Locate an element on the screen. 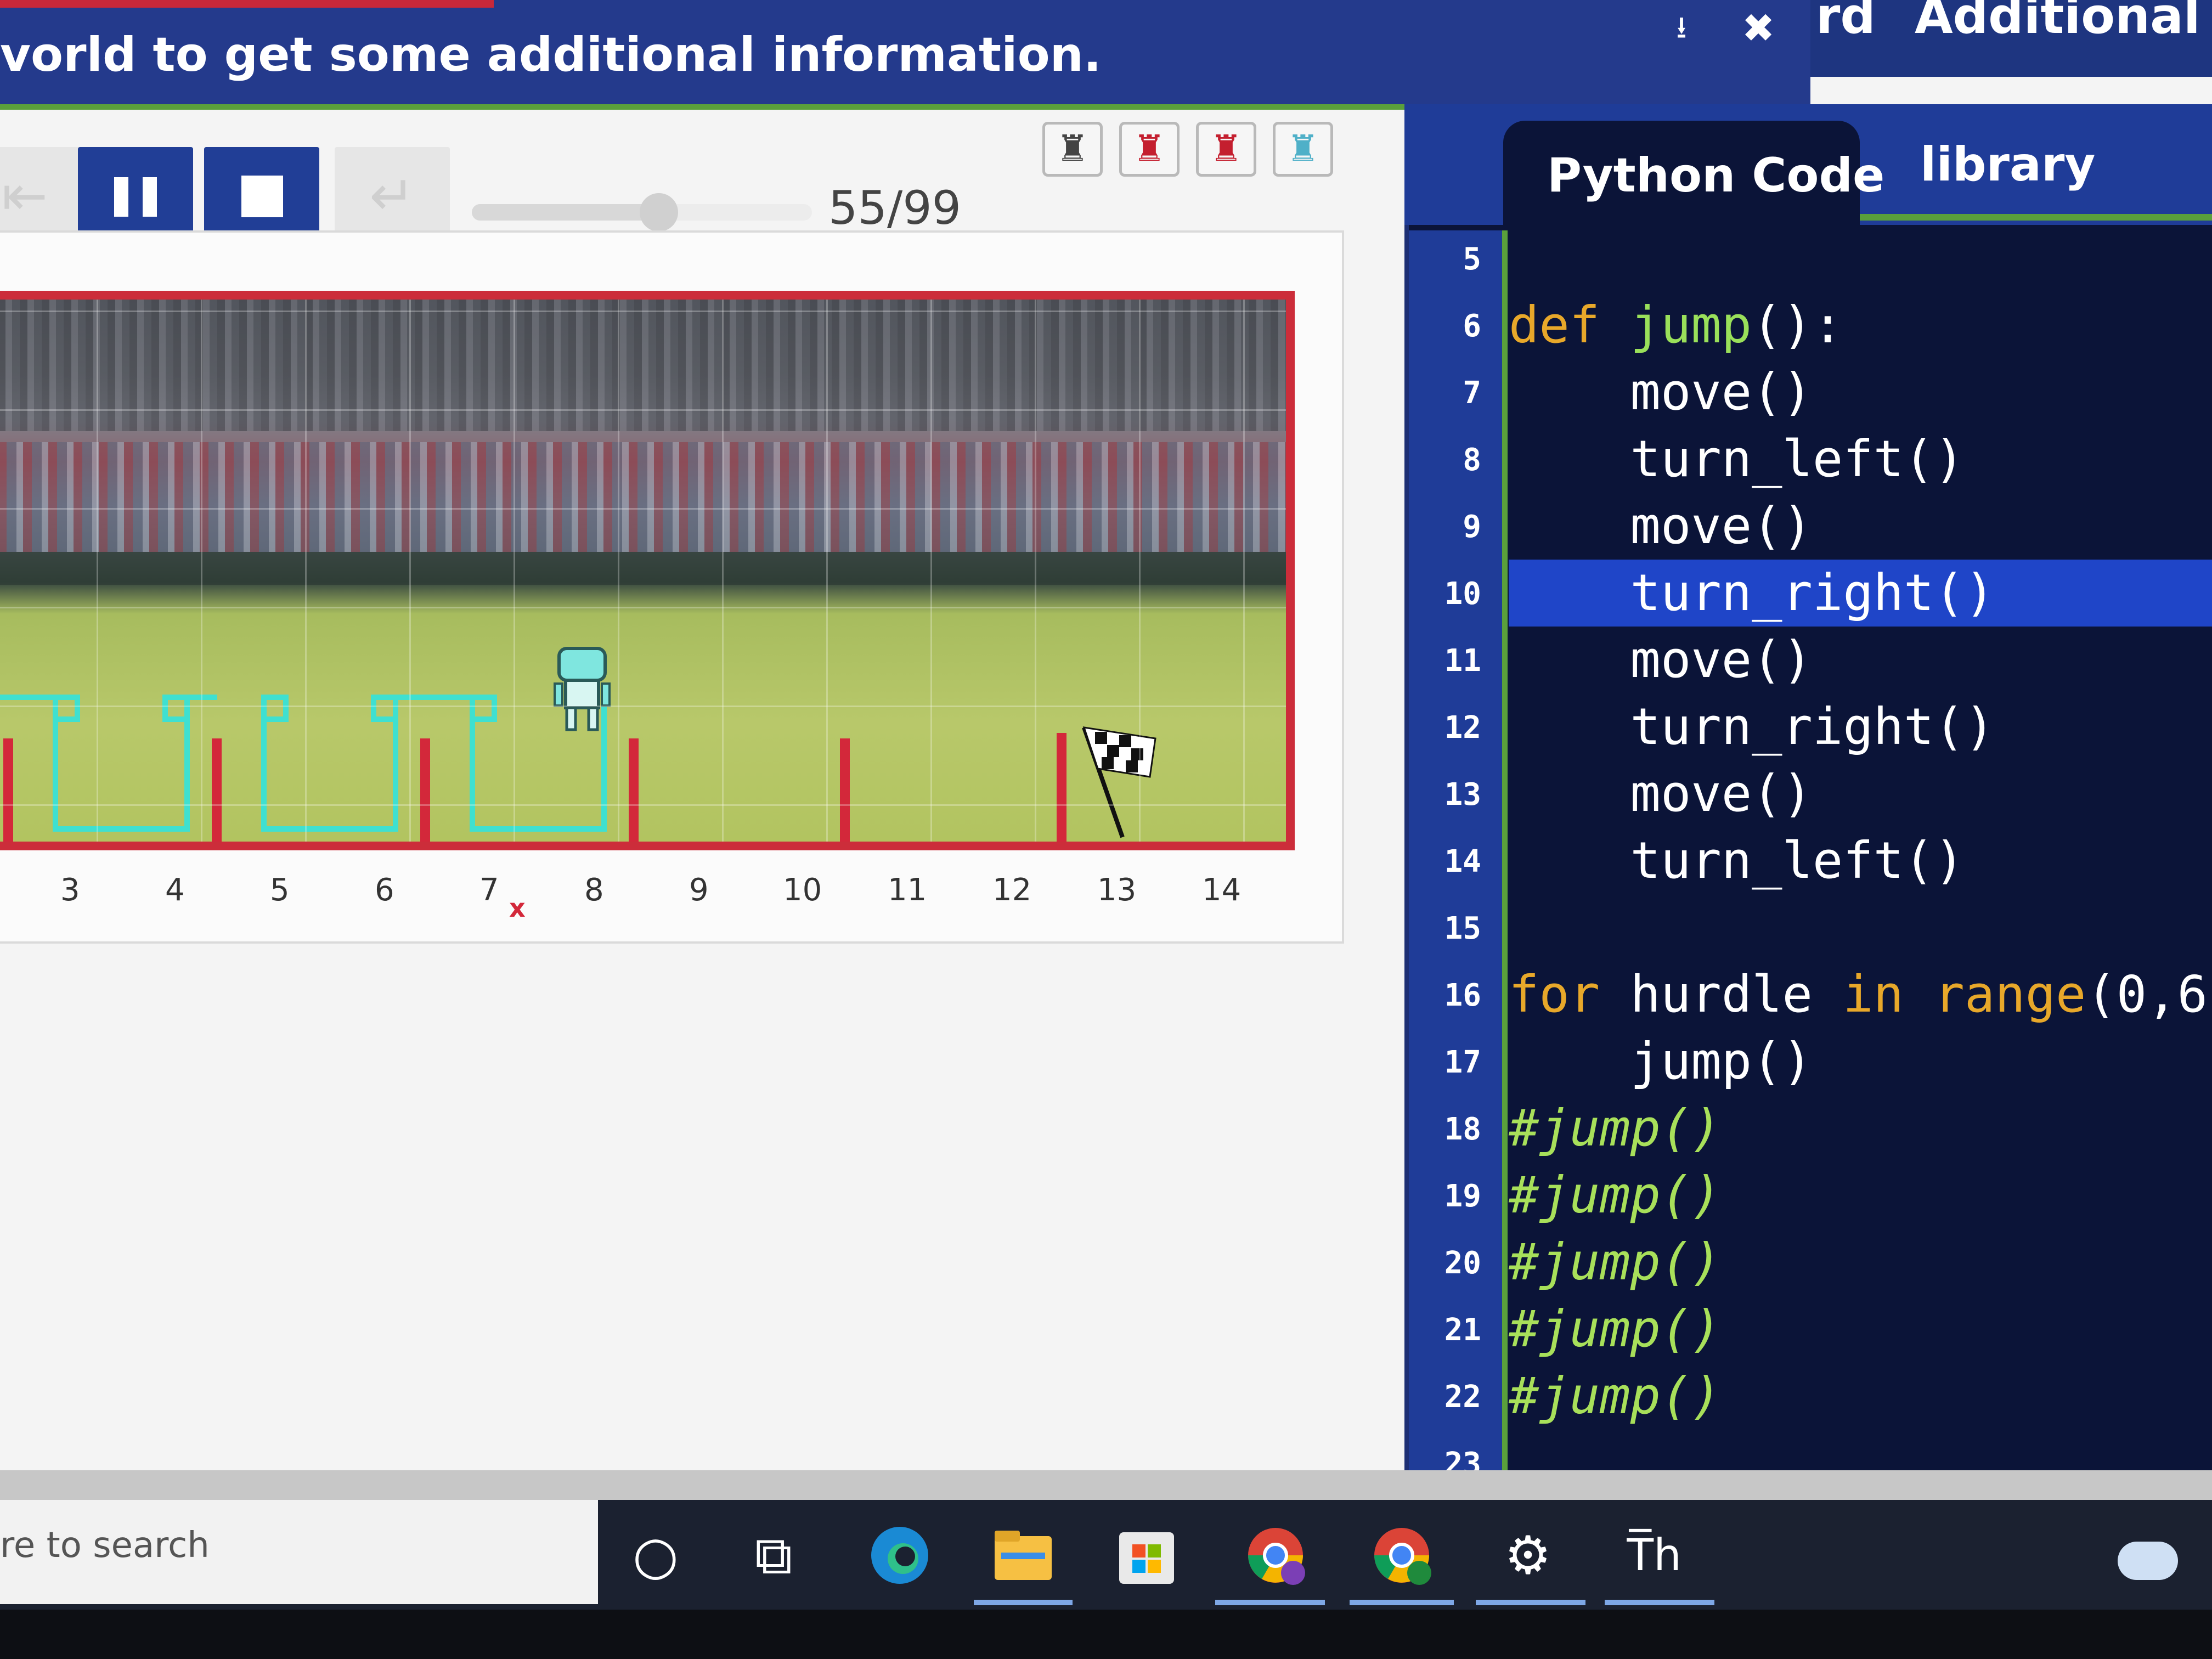  file-explorer-icon is located at coordinates (1024, 1555).